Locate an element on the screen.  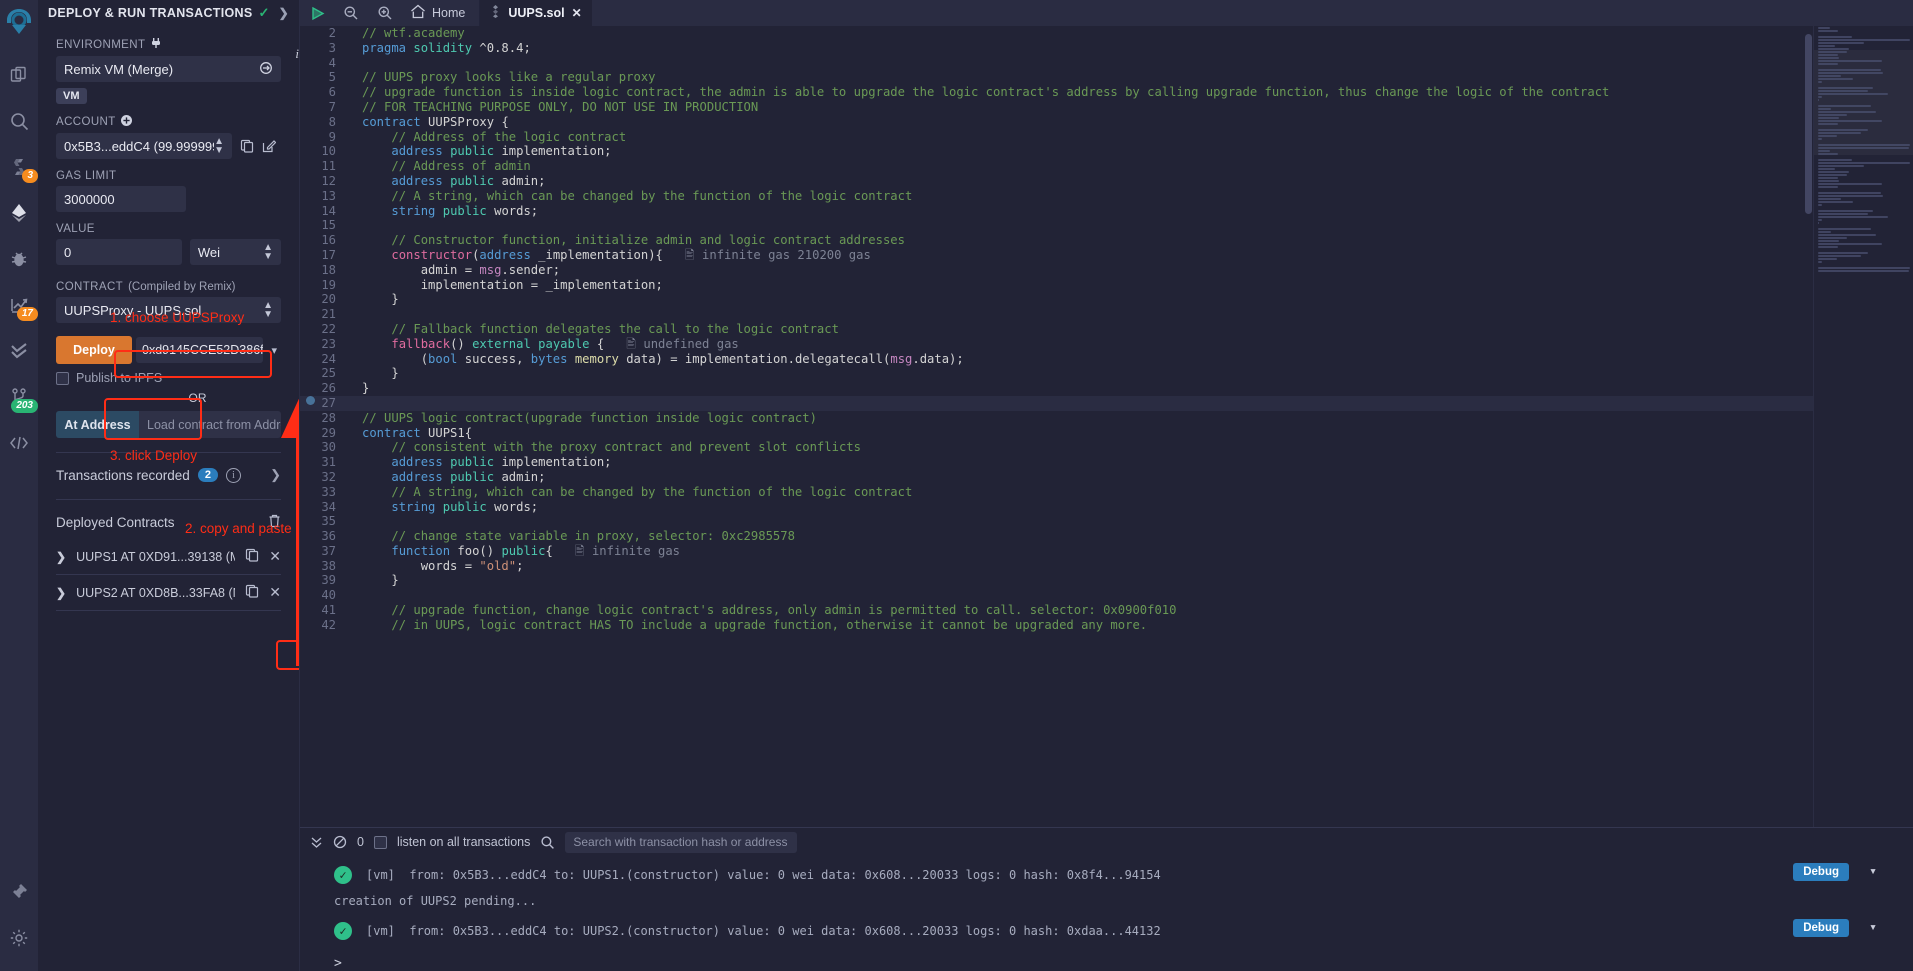
line-content: words = "old"; is located at coordinates (1079, 566).